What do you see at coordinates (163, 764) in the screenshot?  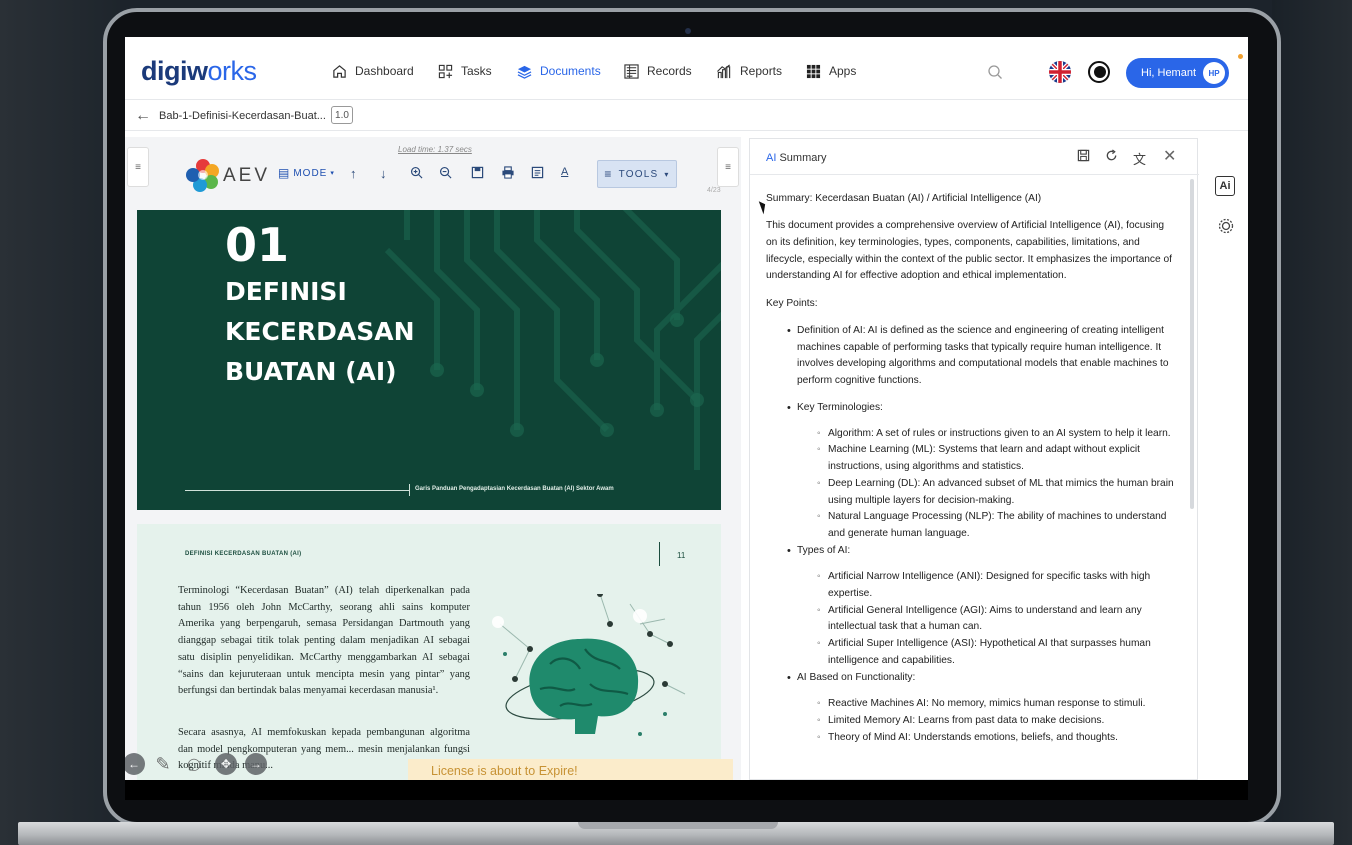 I see `pen-icon: ✎` at bounding box center [163, 764].